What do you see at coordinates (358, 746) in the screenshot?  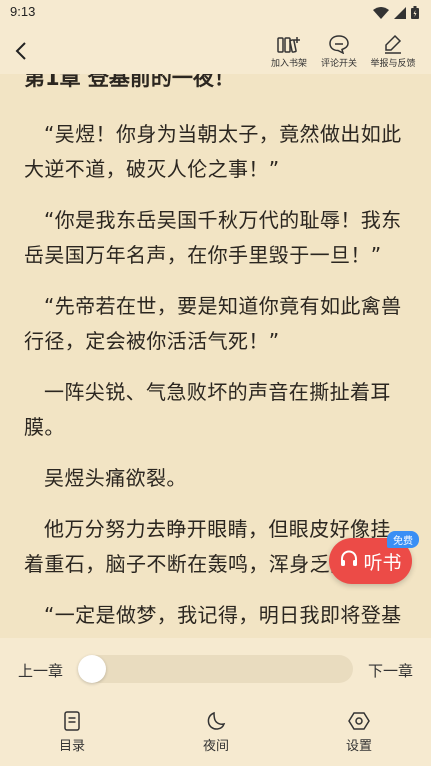 I see `settings-label: 设置` at bounding box center [358, 746].